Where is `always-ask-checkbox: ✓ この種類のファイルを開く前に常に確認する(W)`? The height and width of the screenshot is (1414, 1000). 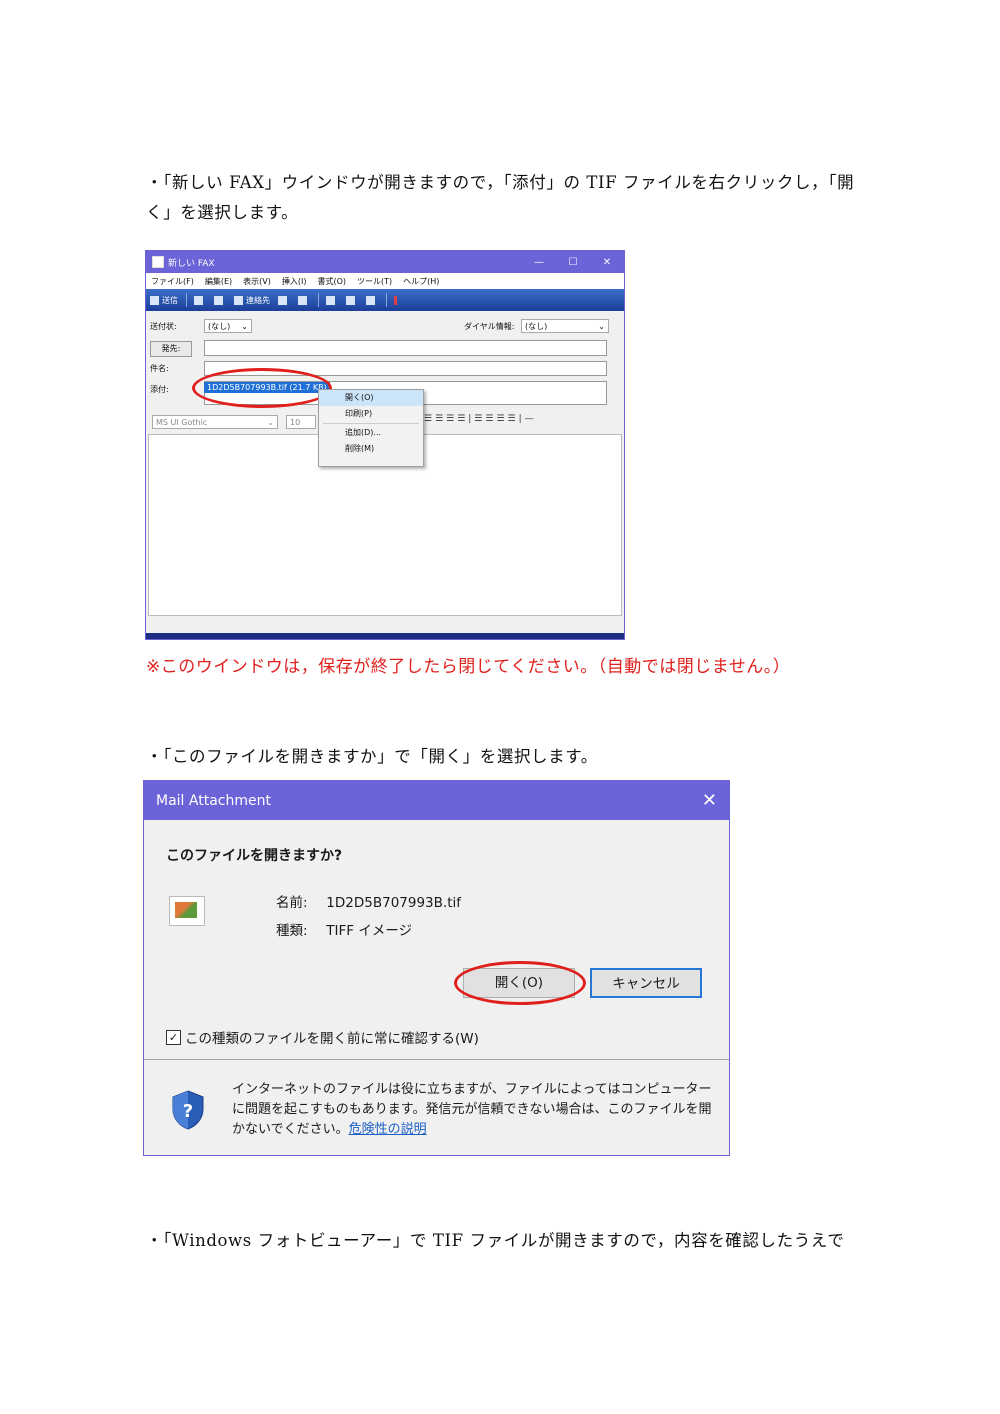
always-ask-checkbox: ✓ この種類のファイルを開く前に常に確認する(W) is located at coordinates (322, 1037).